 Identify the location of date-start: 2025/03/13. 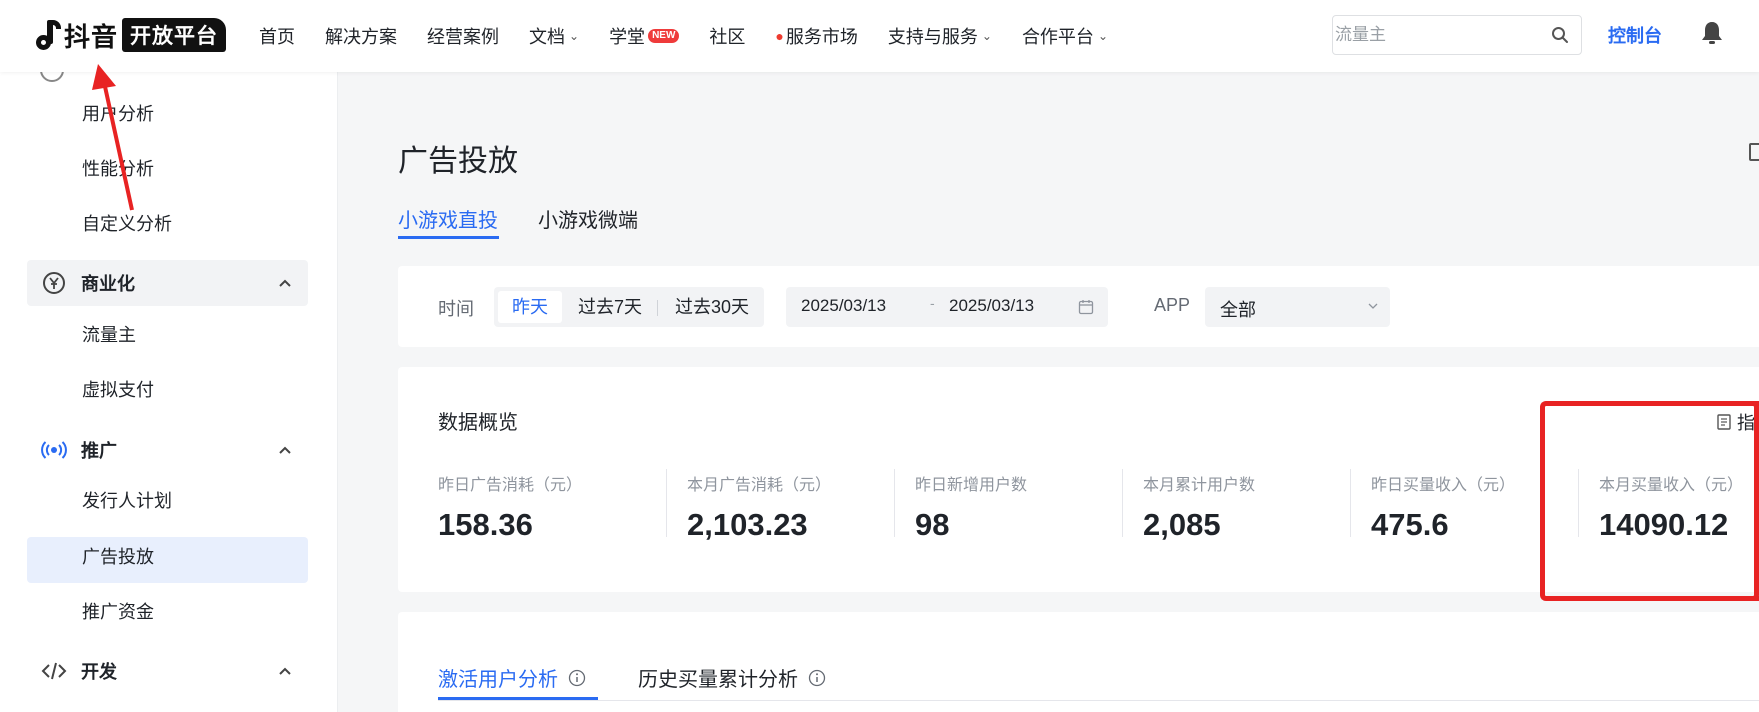
(844, 305).